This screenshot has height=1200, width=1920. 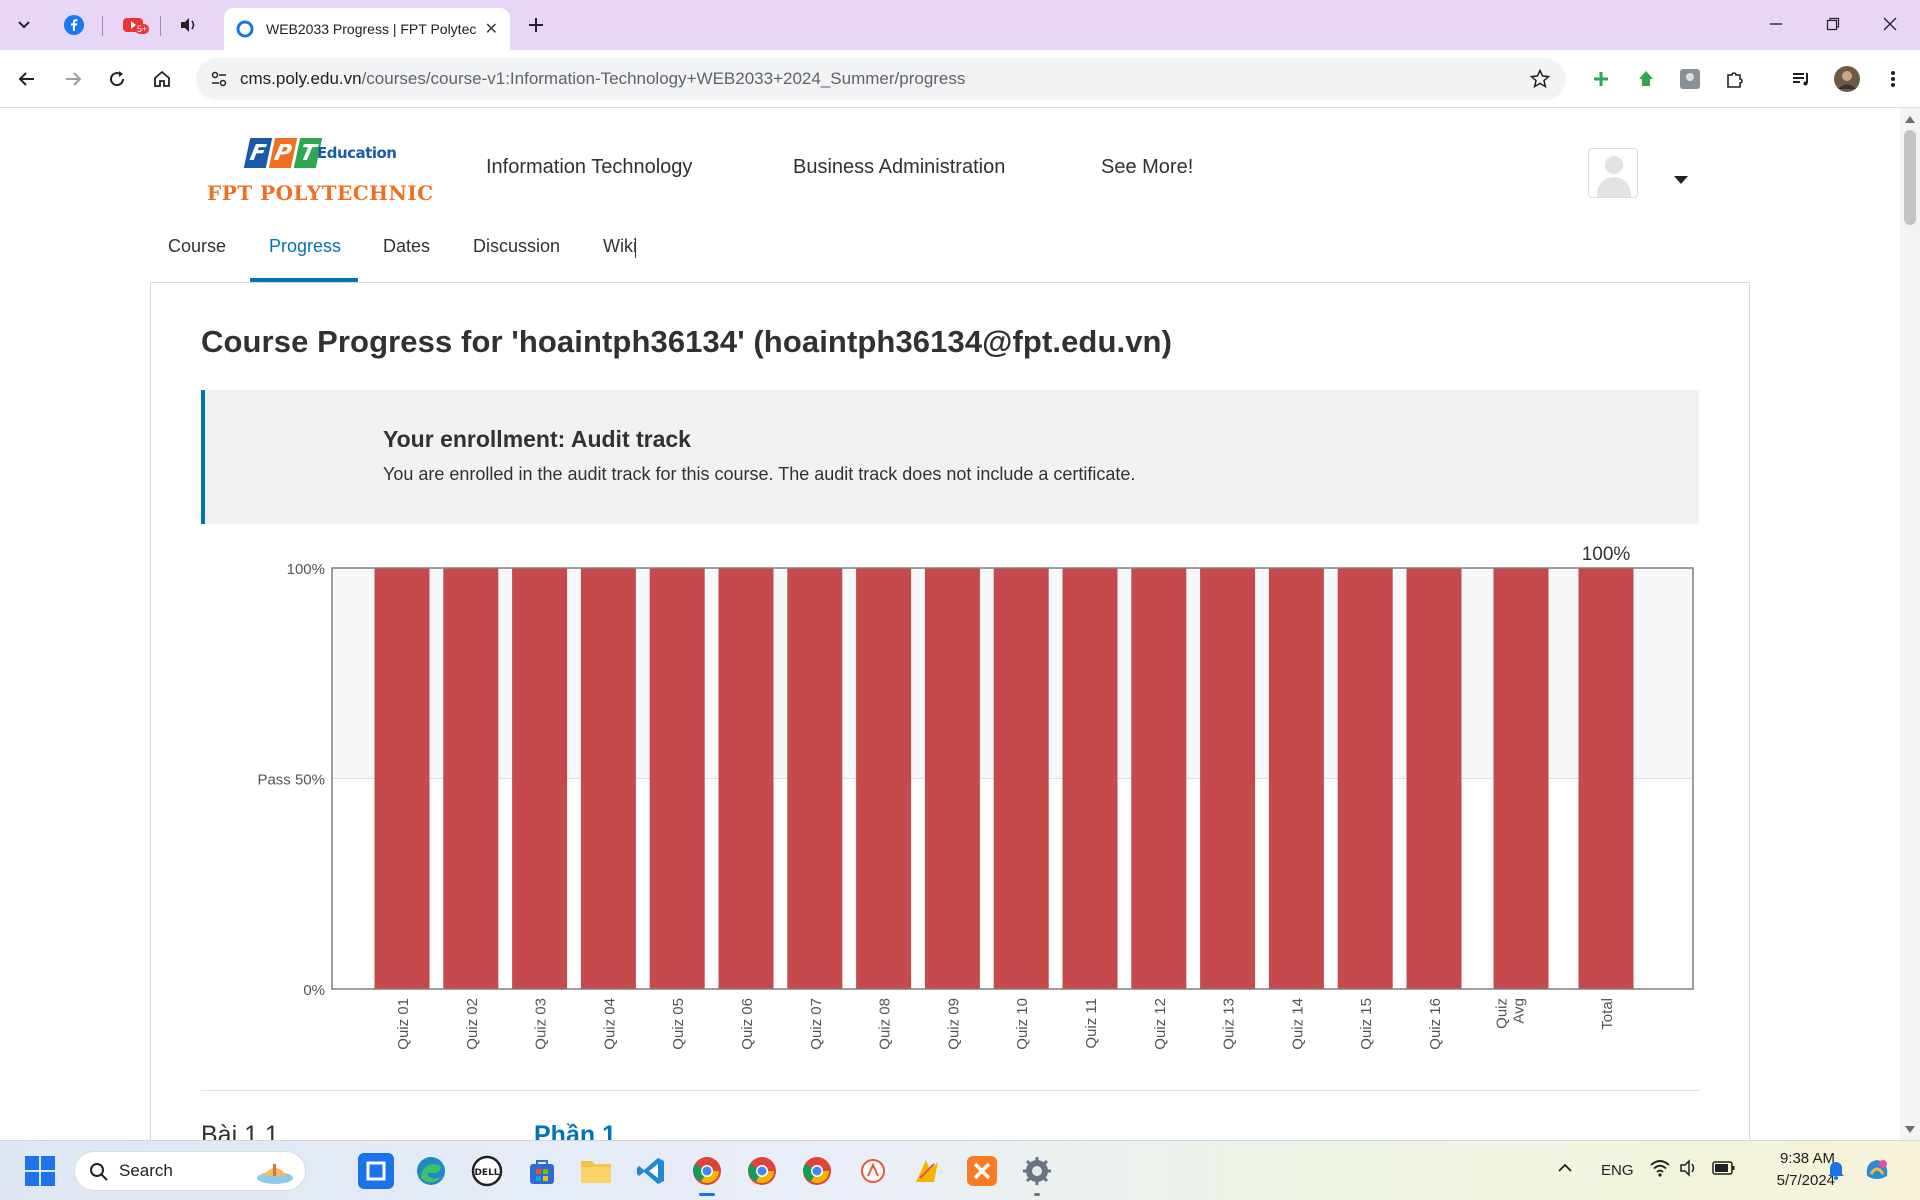 What do you see at coordinates (953, 1024) in the screenshot?
I see `x-axis-category-label: Quiz 09` at bounding box center [953, 1024].